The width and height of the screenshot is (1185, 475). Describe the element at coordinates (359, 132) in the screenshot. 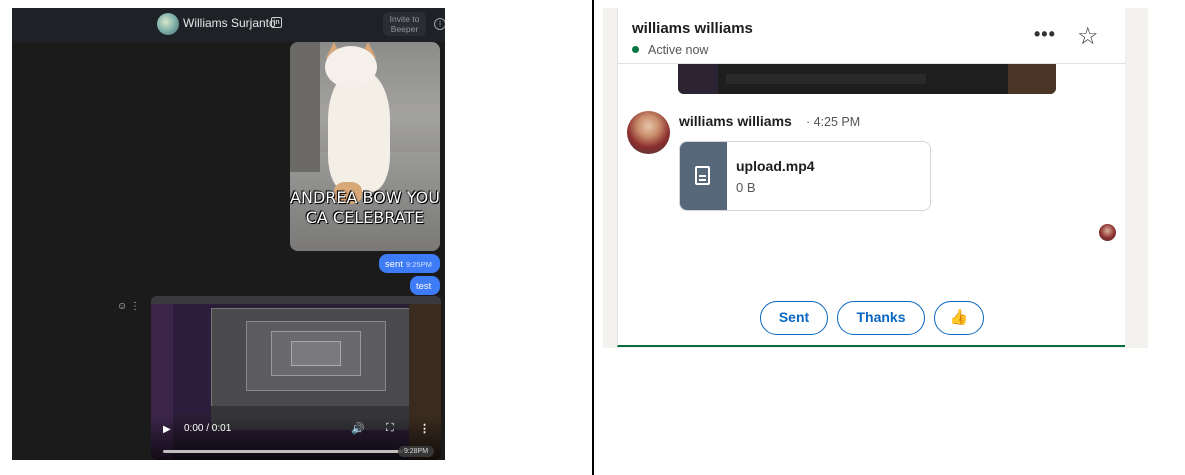

I see `cat-body` at that location.